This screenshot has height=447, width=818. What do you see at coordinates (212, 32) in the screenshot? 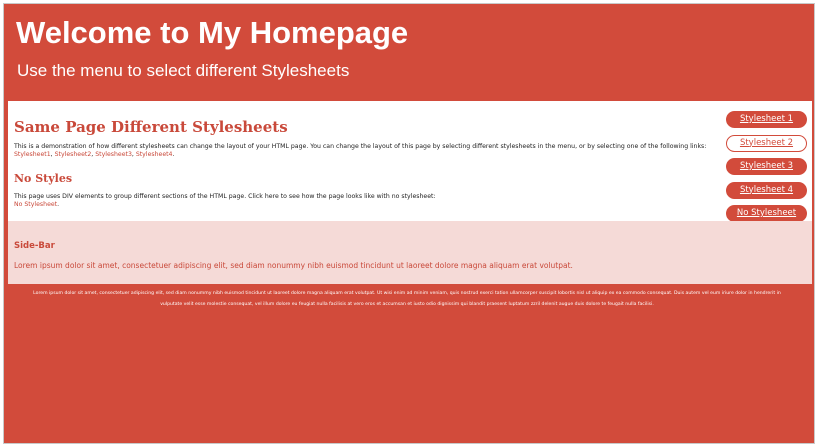
I see `page-title: Welcome to My Homepage` at bounding box center [212, 32].